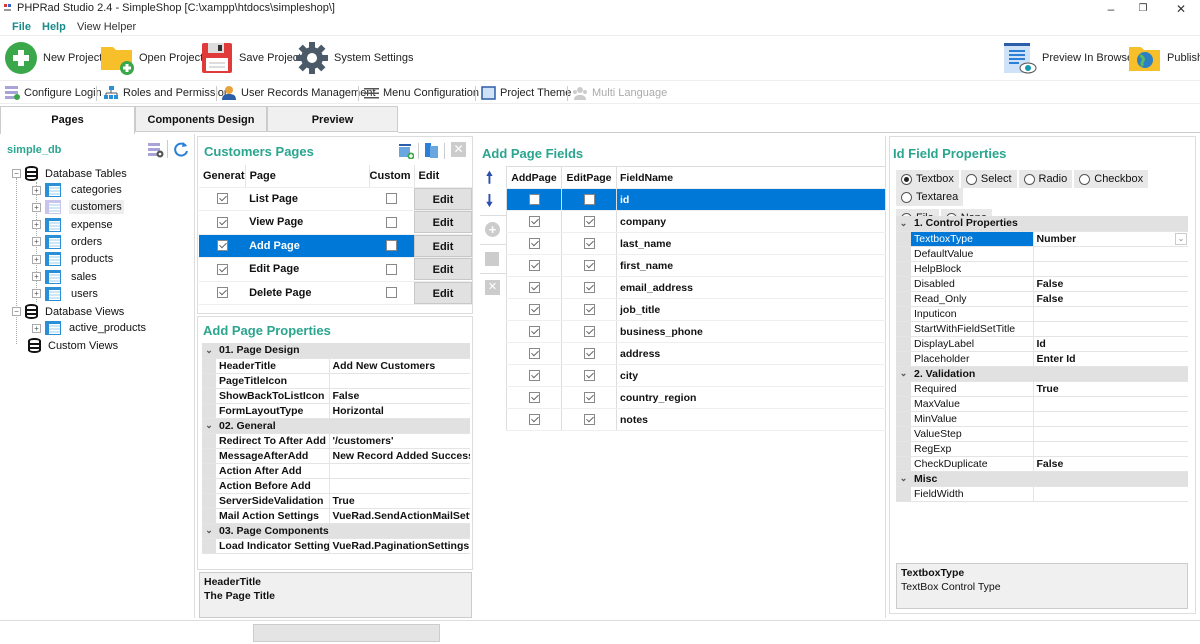 This screenshot has height=644, width=1200. I want to click on menu-view-helper: View Helper, so click(106, 27).